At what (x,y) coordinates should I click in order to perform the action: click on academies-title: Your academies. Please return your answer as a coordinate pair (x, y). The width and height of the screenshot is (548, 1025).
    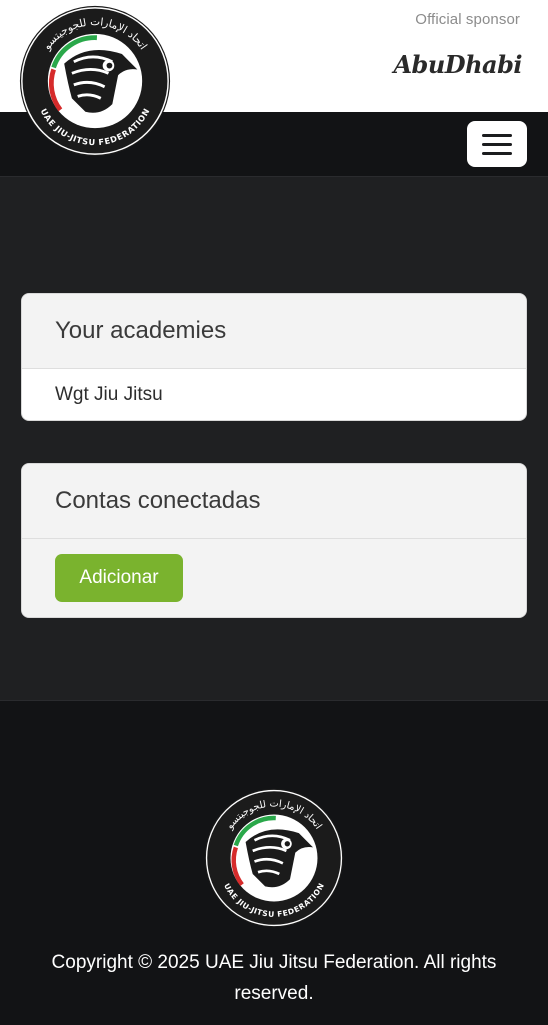
    Looking at the image, I should click on (274, 331).